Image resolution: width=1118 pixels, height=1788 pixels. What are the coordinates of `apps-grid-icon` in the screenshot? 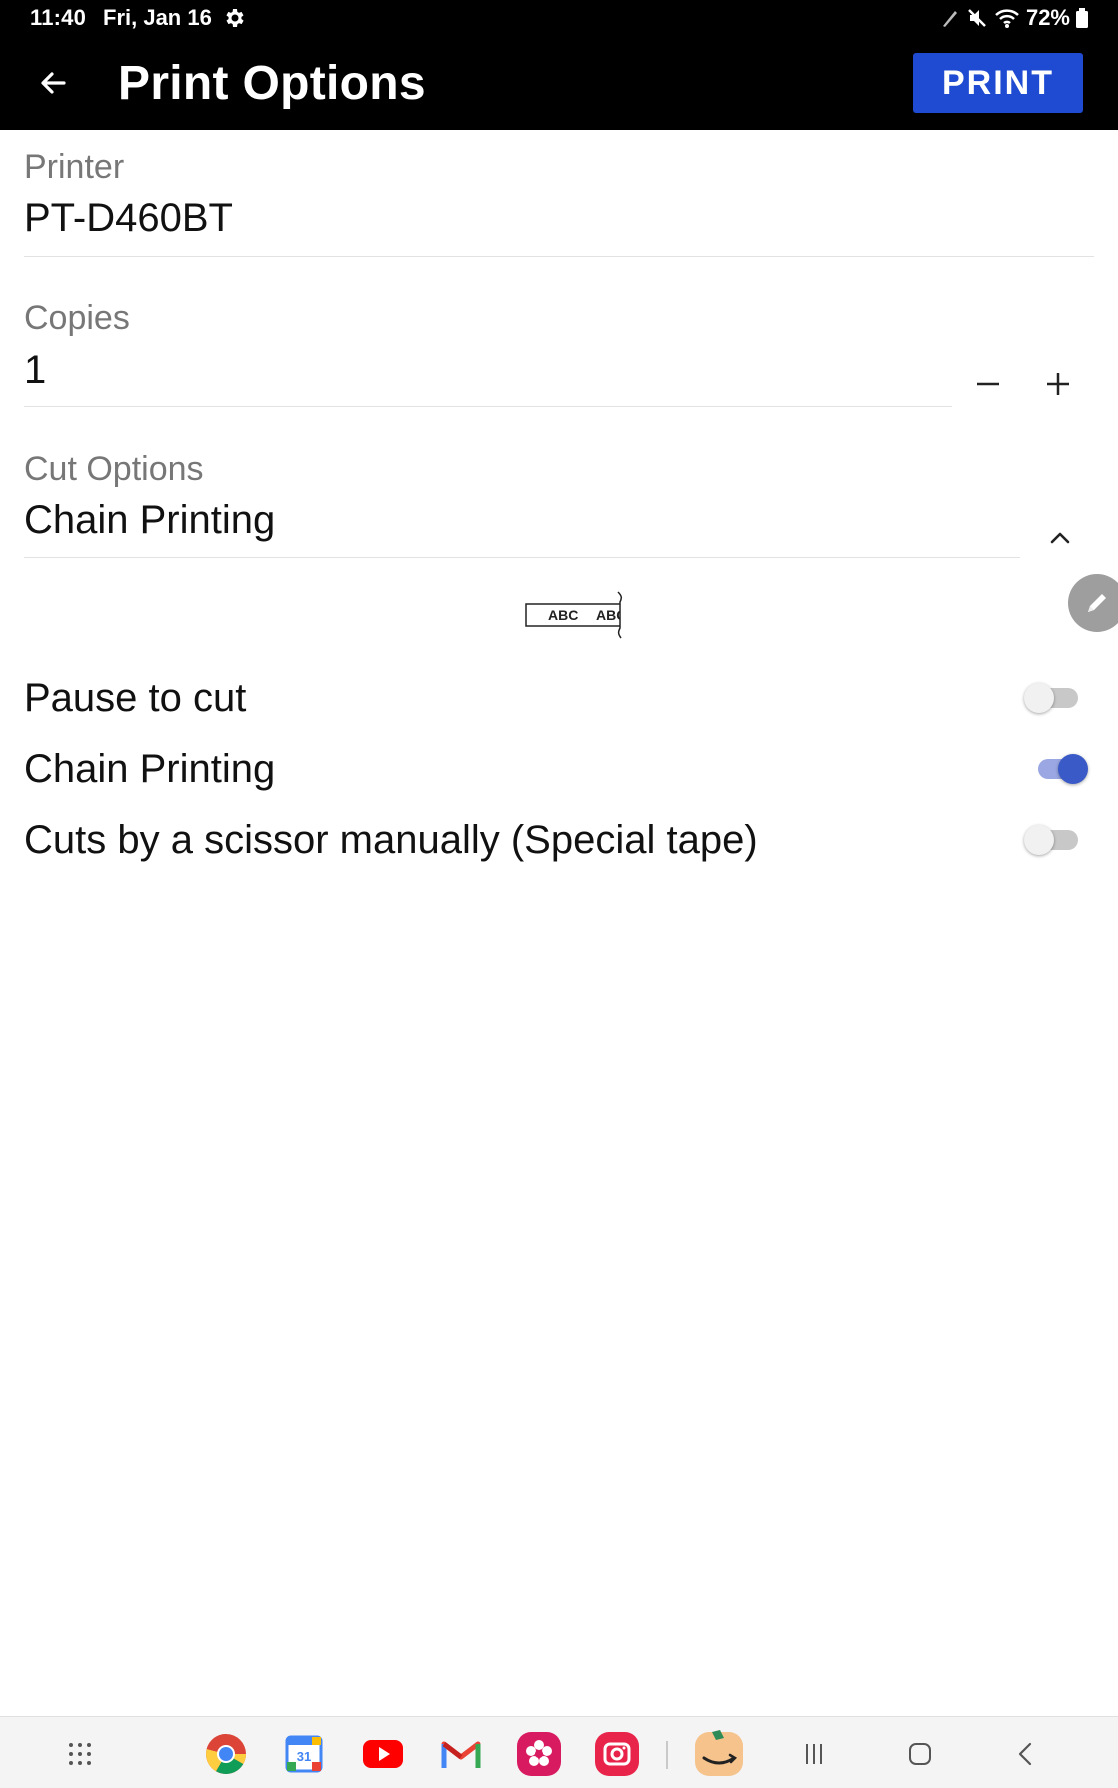 It's located at (80, 1754).